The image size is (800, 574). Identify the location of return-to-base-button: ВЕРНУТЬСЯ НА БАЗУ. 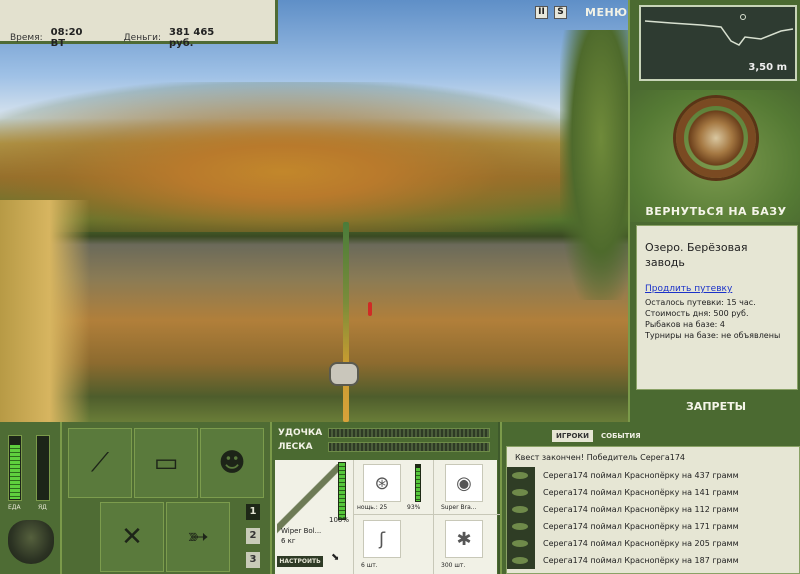
(715, 211).